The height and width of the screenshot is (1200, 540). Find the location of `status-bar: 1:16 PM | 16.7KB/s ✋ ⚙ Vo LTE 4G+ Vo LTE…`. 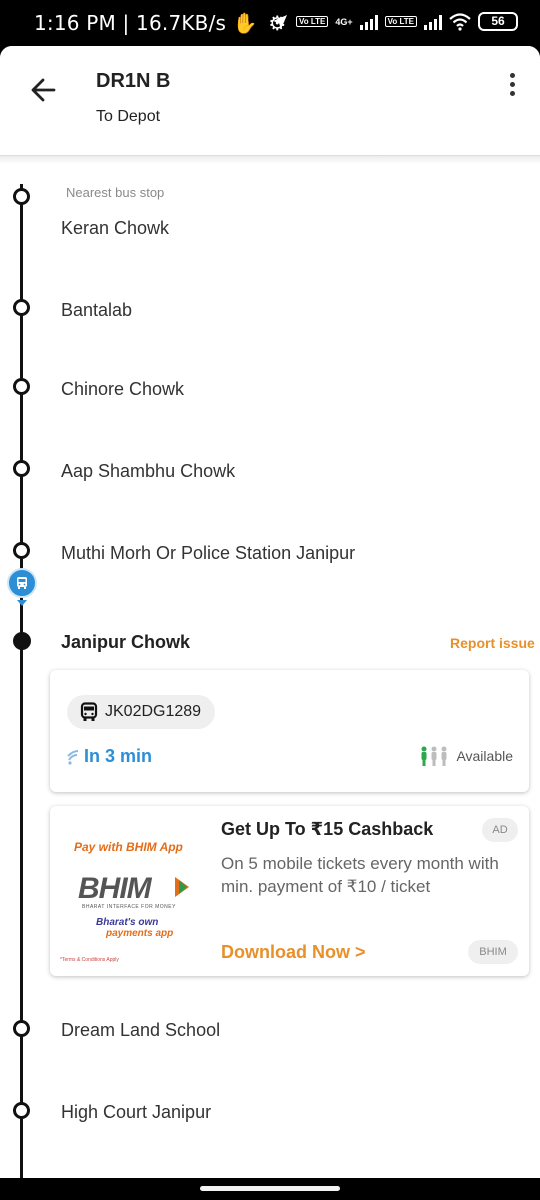

status-bar: 1:16 PM | 16.7KB/s ✋ ⚙ Vo LTE 4G+ Vo LTE… is located at coordinates (270, 23).